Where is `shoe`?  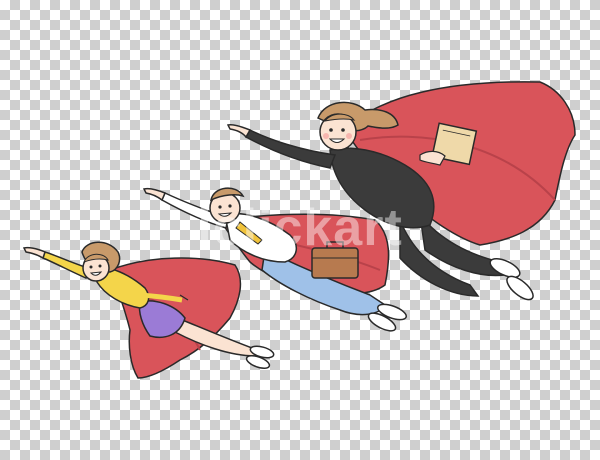 shoe is located at coordinates (520, 288).